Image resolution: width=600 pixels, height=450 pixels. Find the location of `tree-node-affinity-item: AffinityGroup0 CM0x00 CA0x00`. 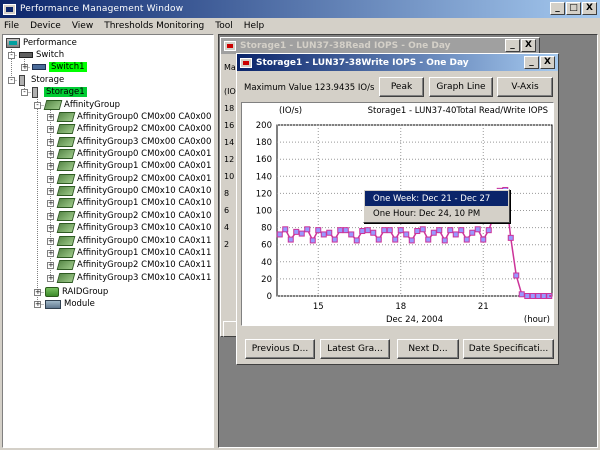

tree-node-affinity-item: AffinityGroup0 CM0x00 CA0x00 is located at coordinates (133, 117).